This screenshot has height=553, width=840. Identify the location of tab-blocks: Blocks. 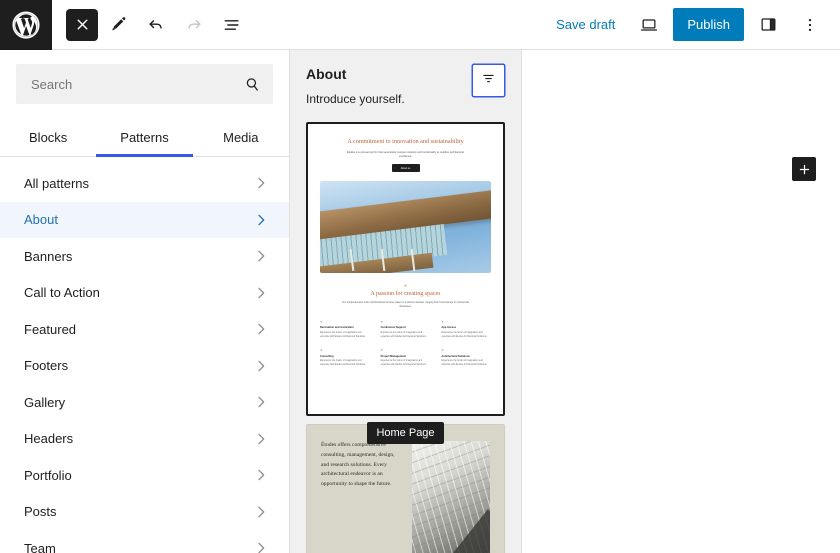
(48, 137).